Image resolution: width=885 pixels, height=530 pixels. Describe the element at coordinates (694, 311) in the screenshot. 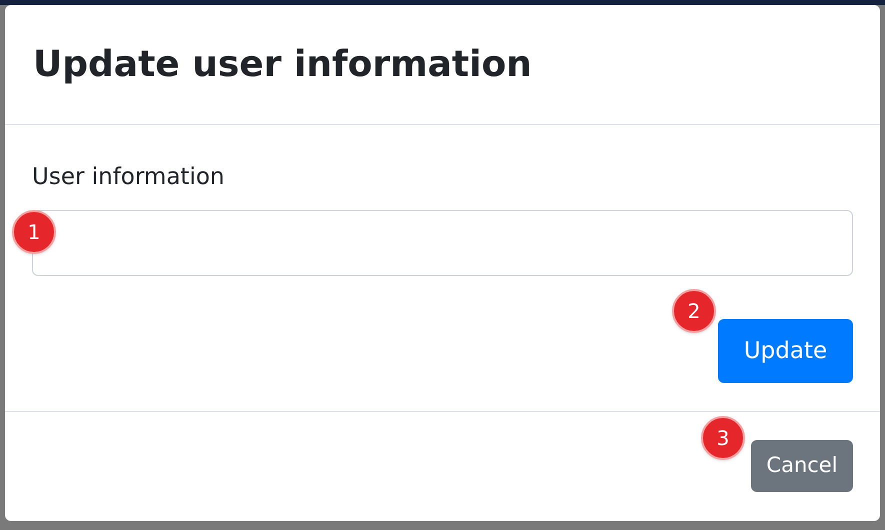

I see `step-marker: 2` at that location.